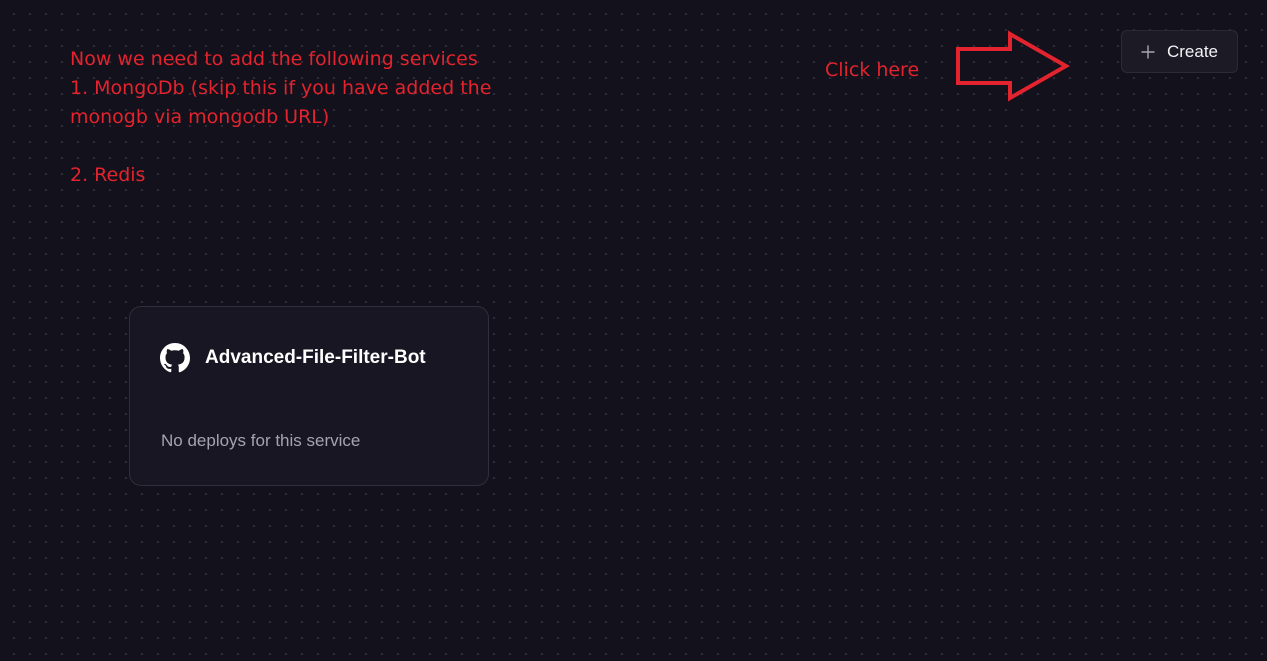  What do you see at coordinates (305, 146) in the screenshot?
I see `instructions-spacer` at bounding box center [305, 146].